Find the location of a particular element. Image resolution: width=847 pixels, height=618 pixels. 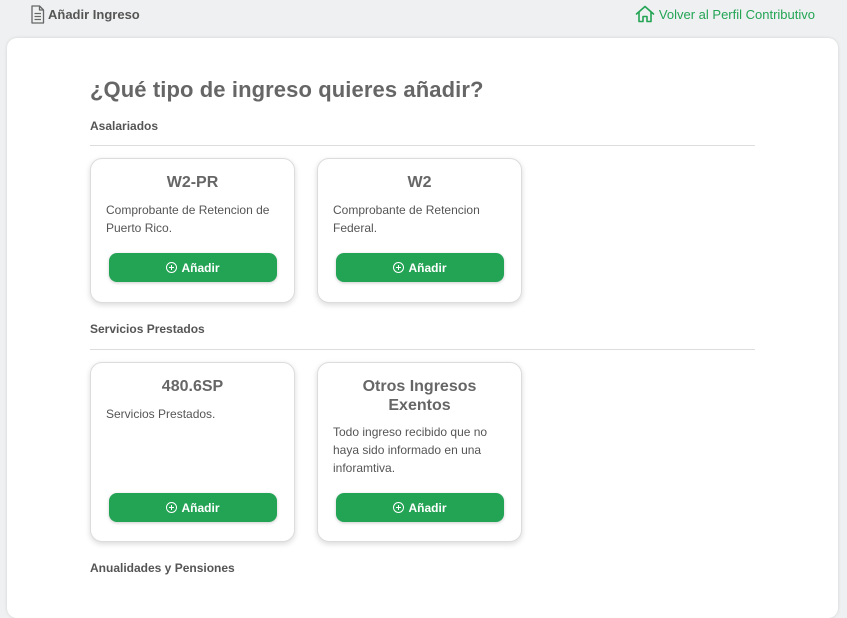

page-title: Añadir Ingreso is located at coordinates (94, 14).